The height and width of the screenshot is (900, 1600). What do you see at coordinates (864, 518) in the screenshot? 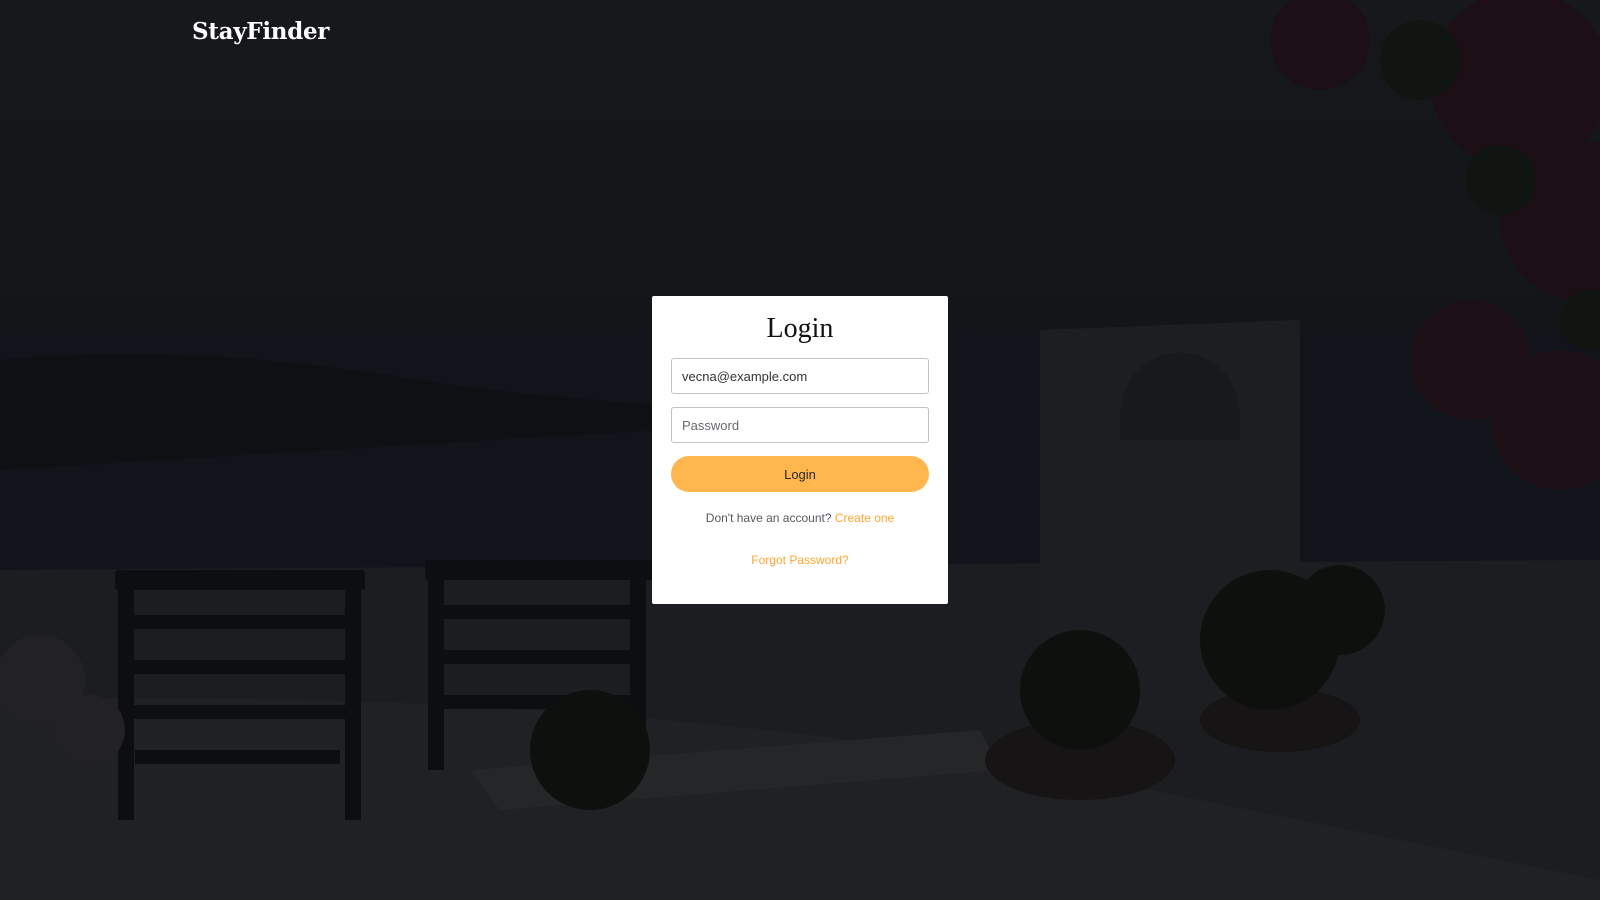
I see `create-account-link: Create one` at bounding box center [864, 518].